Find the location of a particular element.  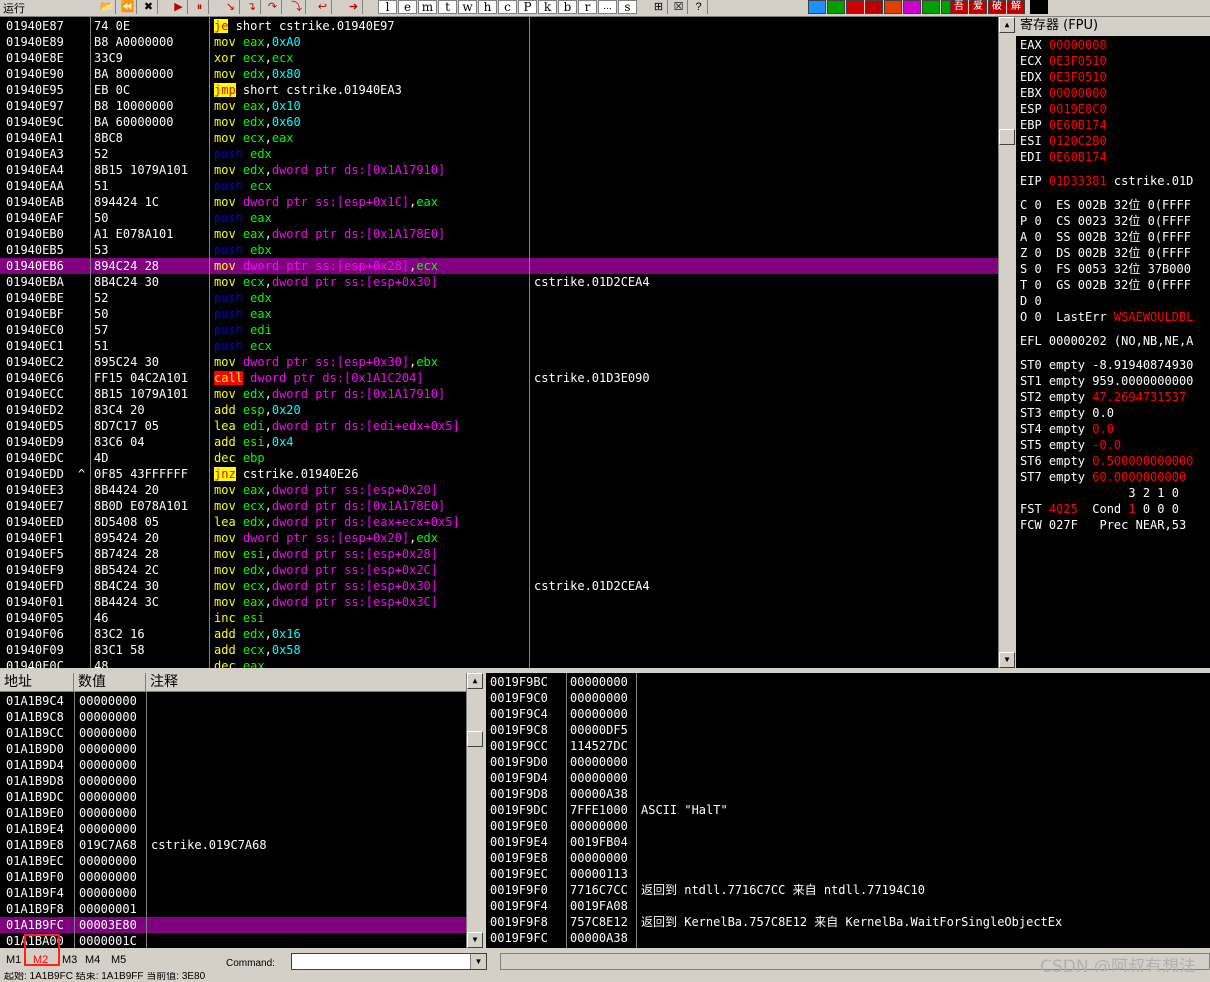

stack-row: 0019F9E8 00000000 is located at coordinates (848, 858).